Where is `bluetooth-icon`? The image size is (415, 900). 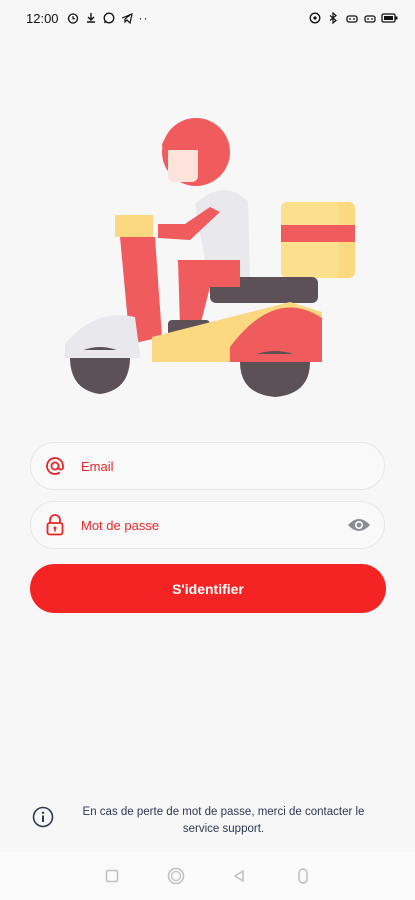 bluetooth-icon is located at coordinates (333, 18).